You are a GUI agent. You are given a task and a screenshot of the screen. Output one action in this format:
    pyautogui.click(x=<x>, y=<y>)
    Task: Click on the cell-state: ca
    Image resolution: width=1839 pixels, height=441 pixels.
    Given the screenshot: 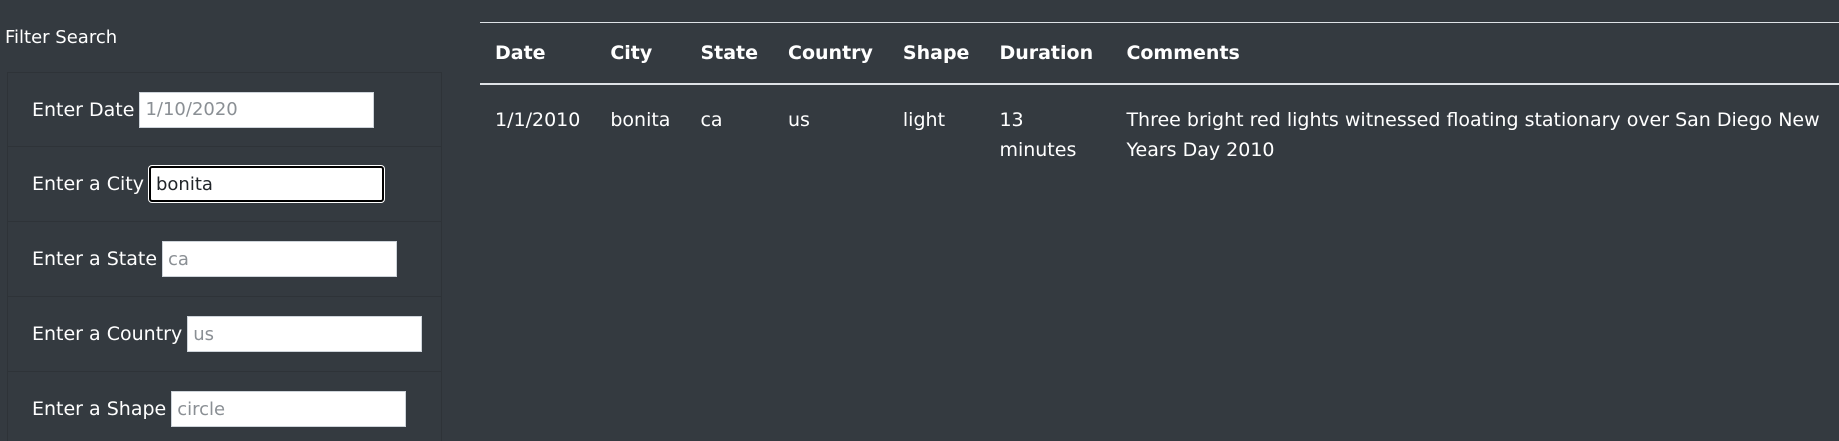 What is the action you would take?
    pyautogui.click(x=711, y=119)
    